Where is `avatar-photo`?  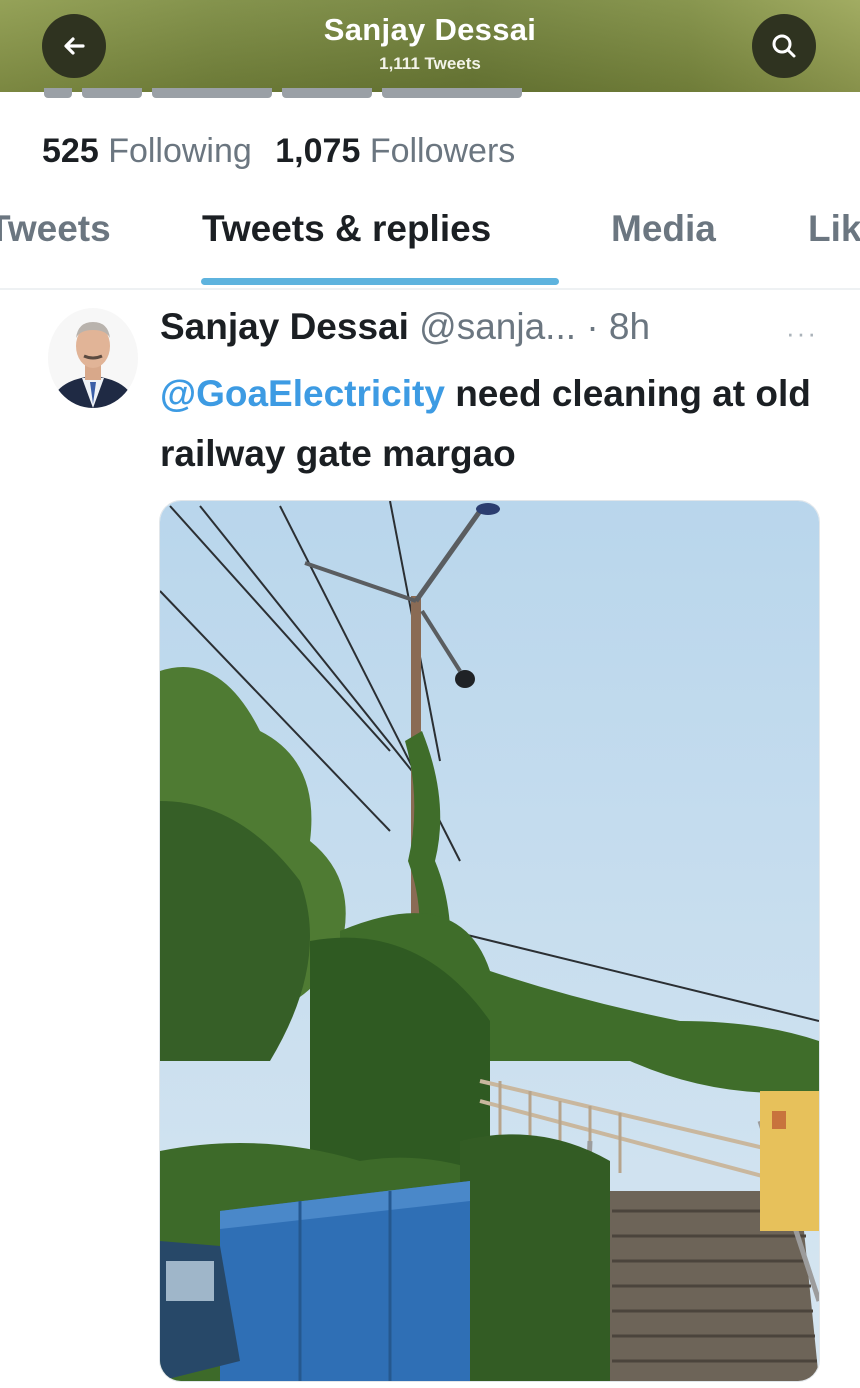 avatar-photo is located at coordinates (93, 358).